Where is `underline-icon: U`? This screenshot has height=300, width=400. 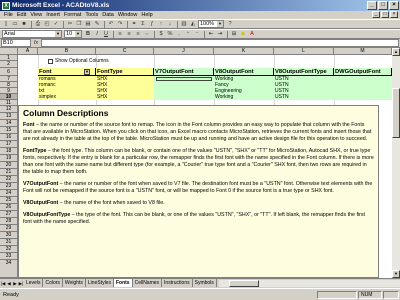
underline-icon: U is located at coordinates (106, 34).